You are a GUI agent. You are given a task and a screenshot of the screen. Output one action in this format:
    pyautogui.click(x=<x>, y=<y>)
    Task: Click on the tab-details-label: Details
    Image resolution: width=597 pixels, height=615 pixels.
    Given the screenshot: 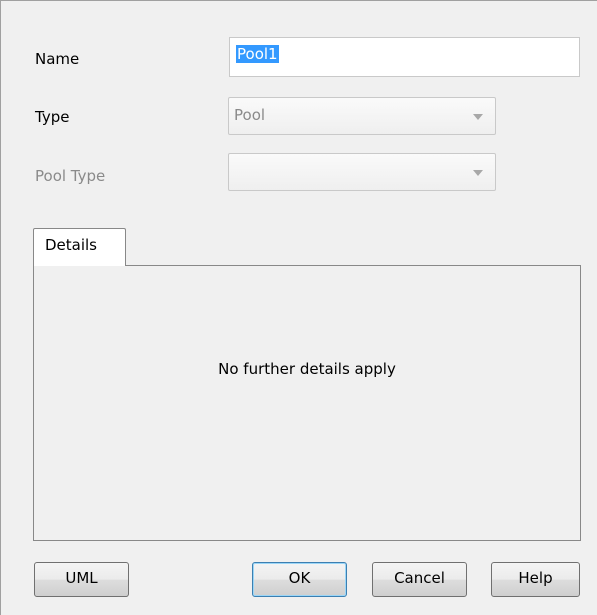 What is the action you would take?
    pyautogui.click(x=71, y=245)
    